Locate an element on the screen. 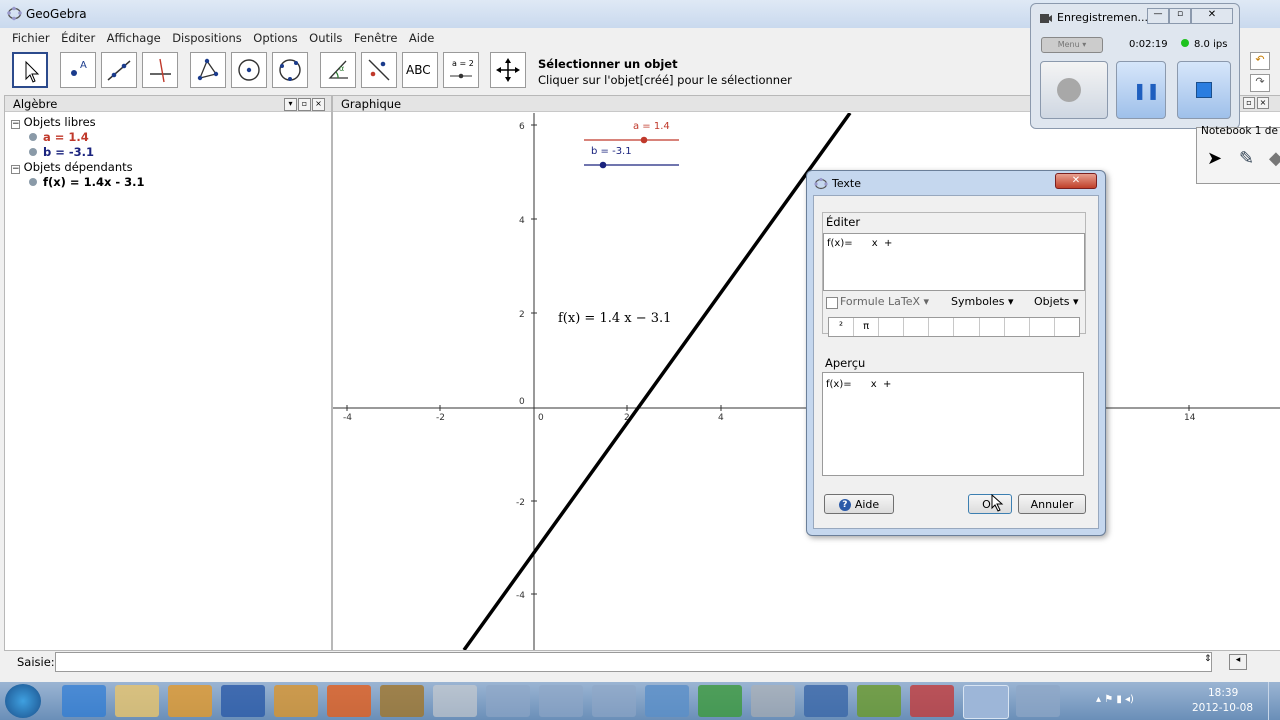  select-arrow-icon: ➤ is located at coordinates (1214, 158).